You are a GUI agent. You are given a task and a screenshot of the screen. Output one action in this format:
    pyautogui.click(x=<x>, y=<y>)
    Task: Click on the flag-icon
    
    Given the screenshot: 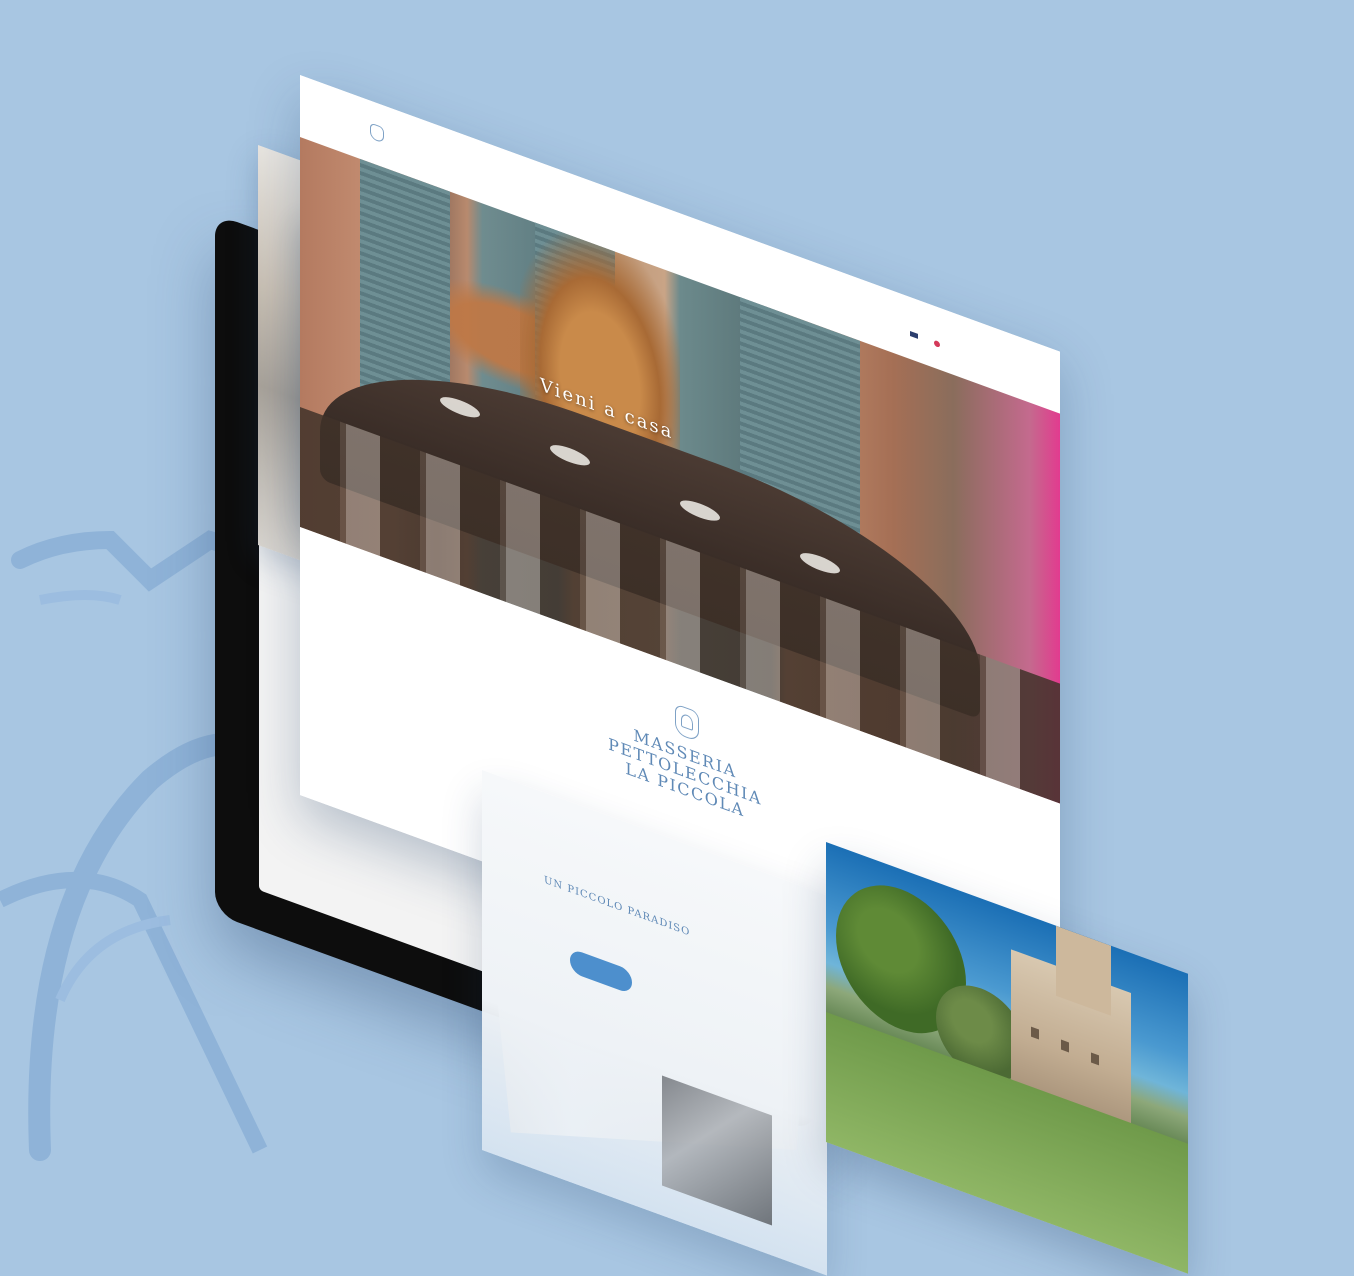 What is the action you would take?
    pyautogui.click(x=914, y=335)
    